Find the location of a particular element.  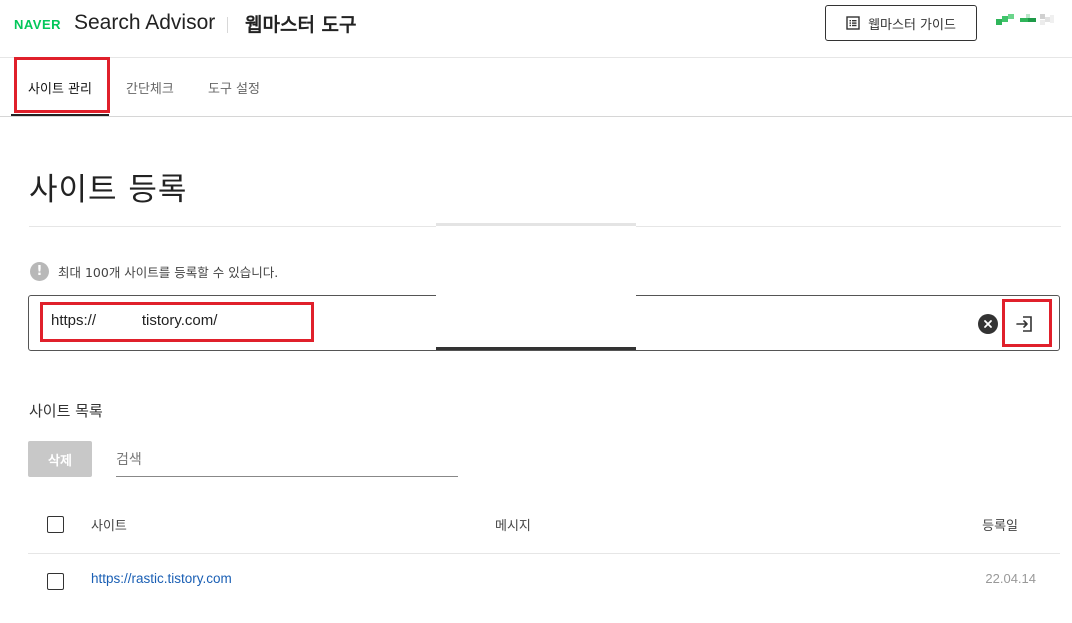

webmaster-guide-button: 웹마스터 가이드 is located at coordinates (901, 23).